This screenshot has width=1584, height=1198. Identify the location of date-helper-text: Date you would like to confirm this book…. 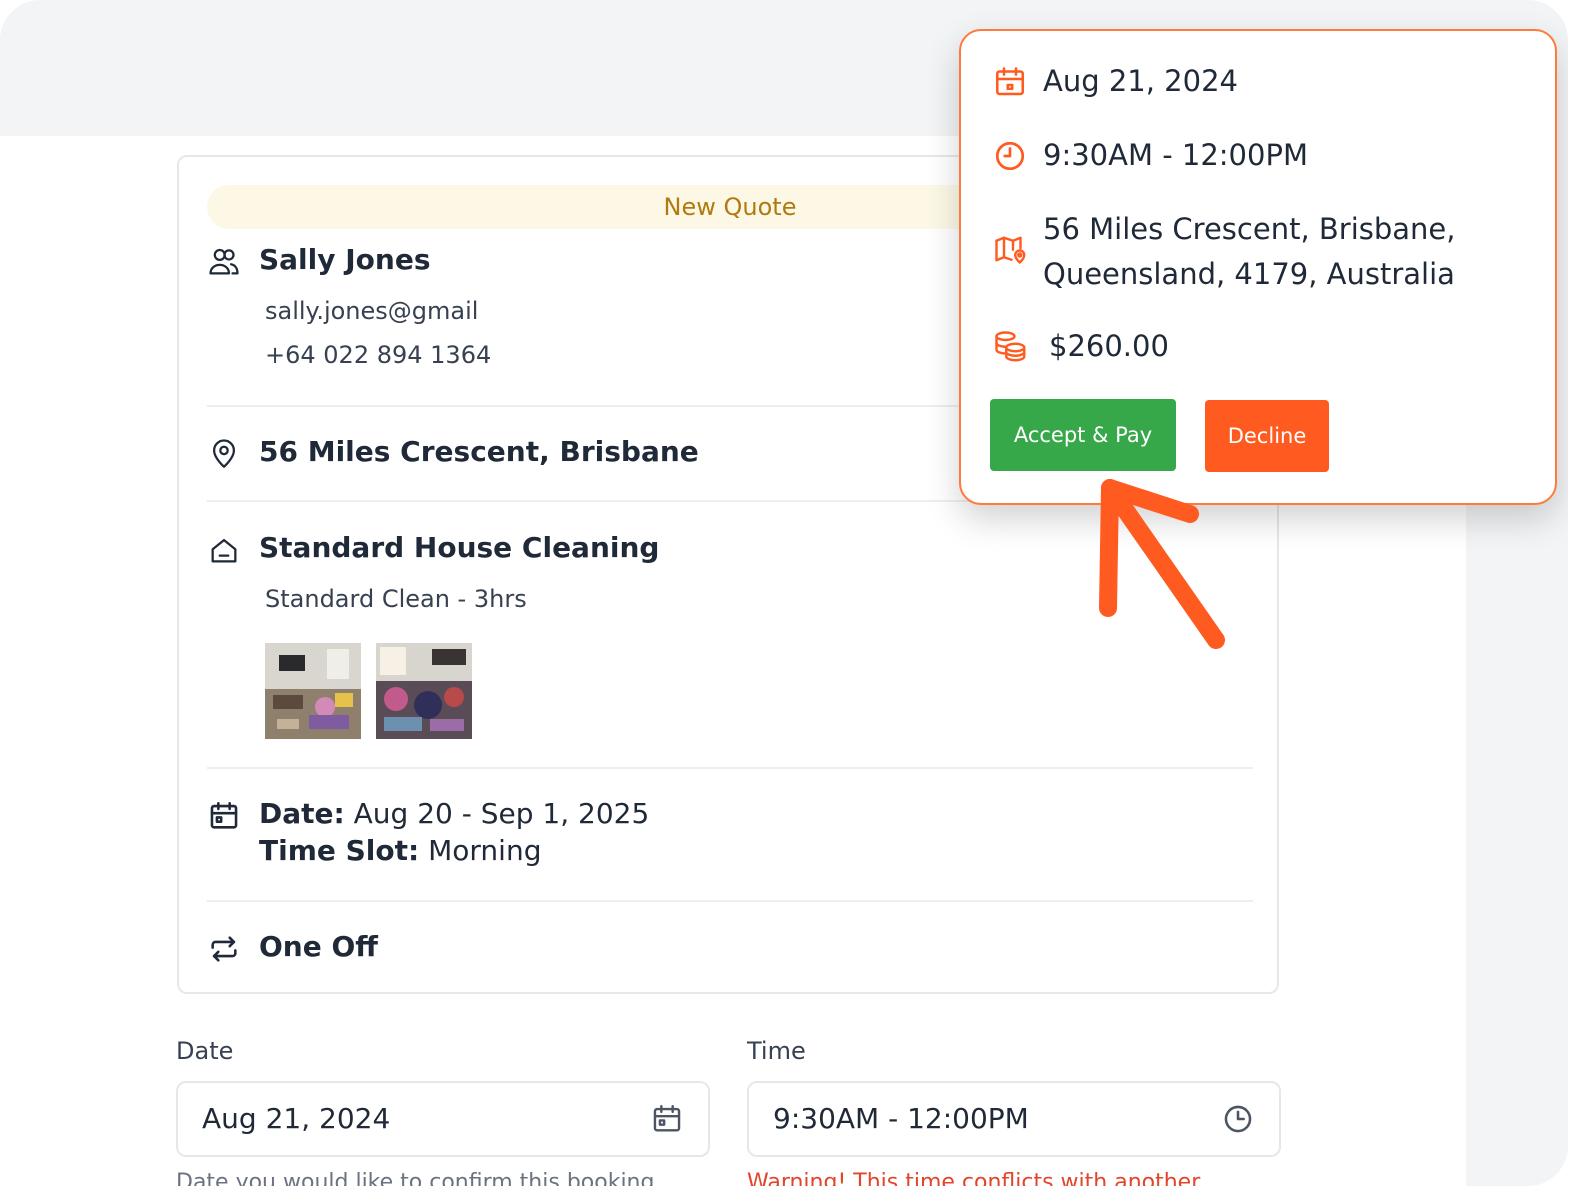
(415, 1178).